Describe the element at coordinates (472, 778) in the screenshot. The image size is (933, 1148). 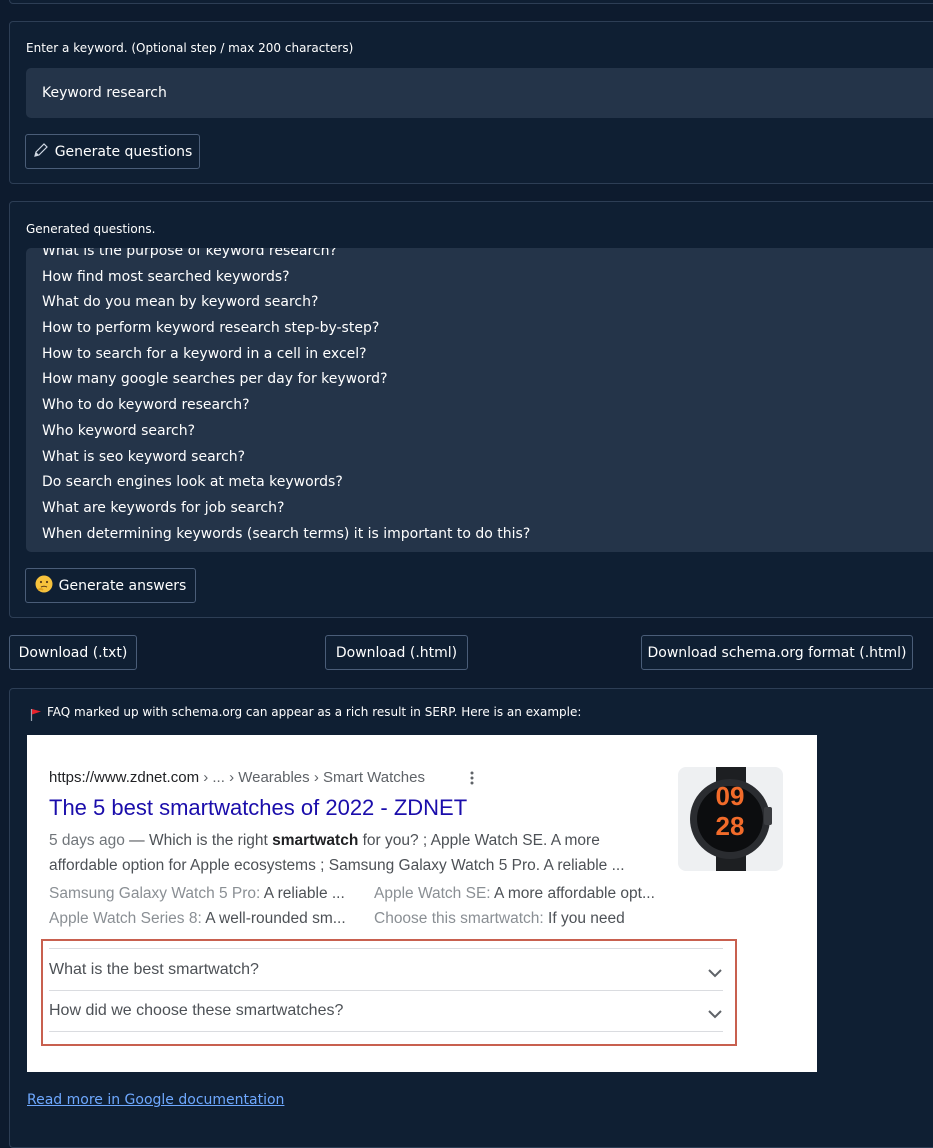
I see `more-options-icon` at that location.